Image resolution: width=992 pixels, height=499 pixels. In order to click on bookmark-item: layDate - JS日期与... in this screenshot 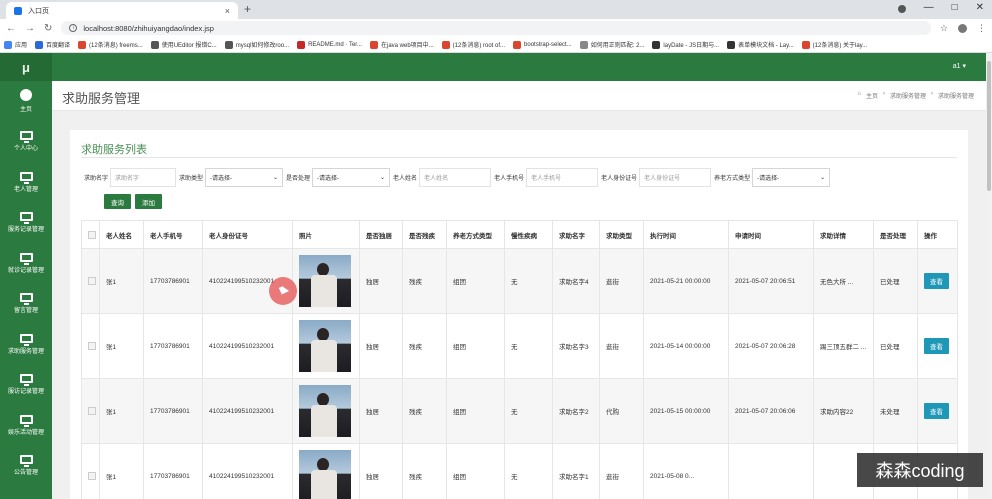, I will do `click(685, 44)`.